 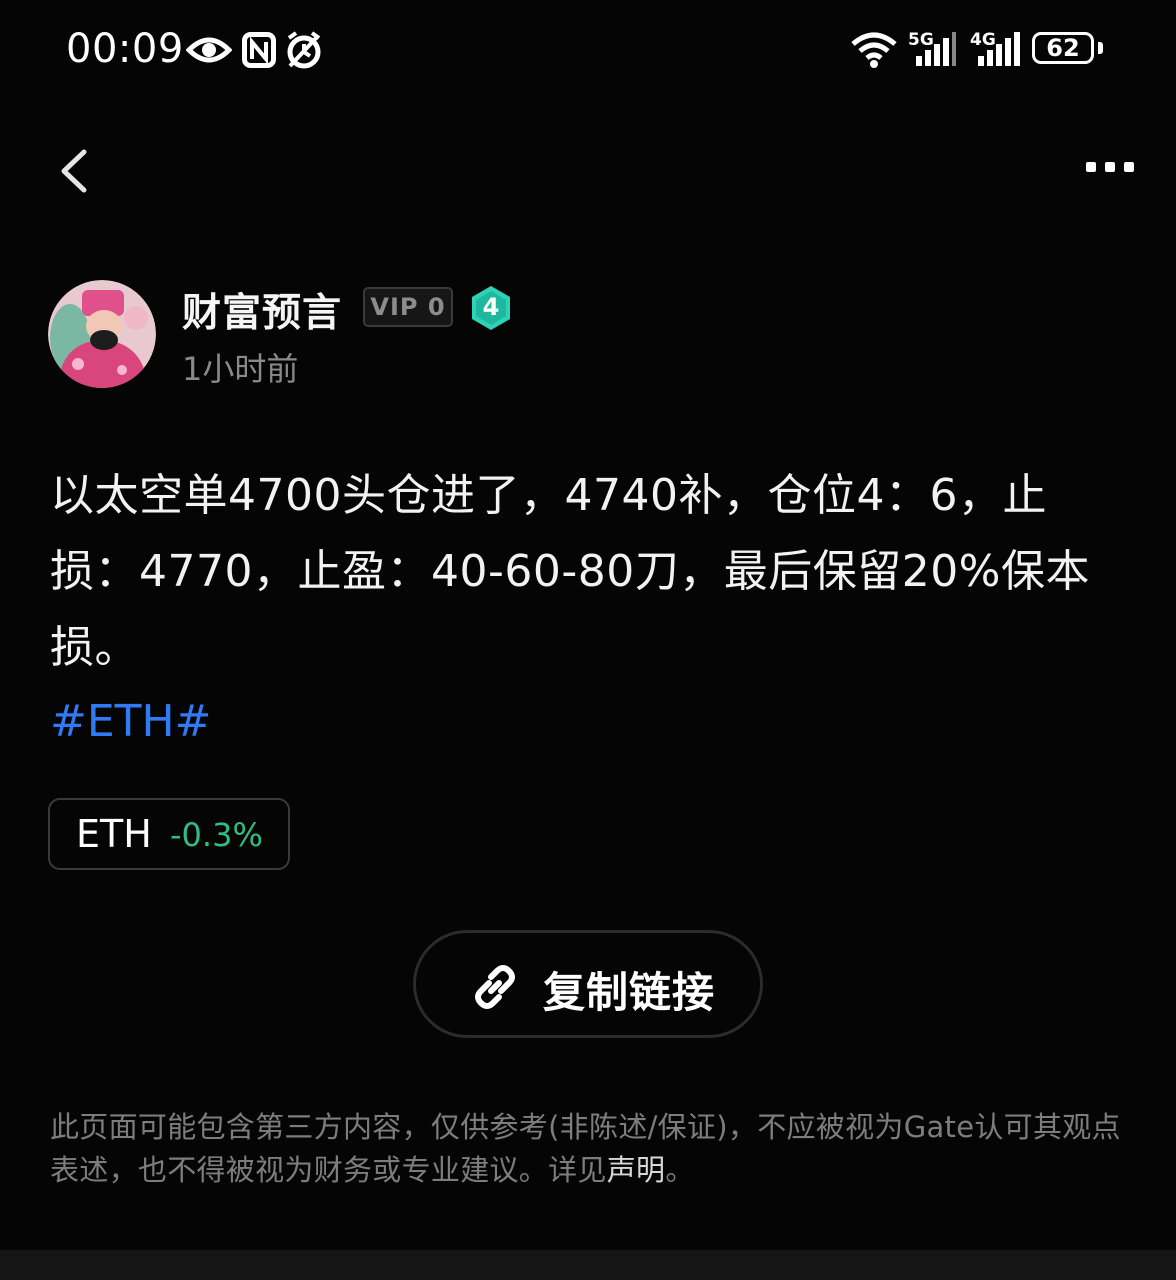 What do you see at coordinates (491, 307) in the screenshot?
I see `level-number: 4` at bounding box center [491, 307].